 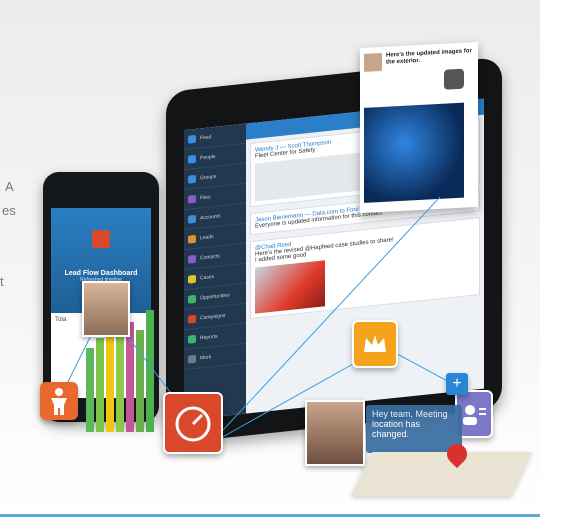 I want to click on add-icon: +, so click(x=457, y=384).